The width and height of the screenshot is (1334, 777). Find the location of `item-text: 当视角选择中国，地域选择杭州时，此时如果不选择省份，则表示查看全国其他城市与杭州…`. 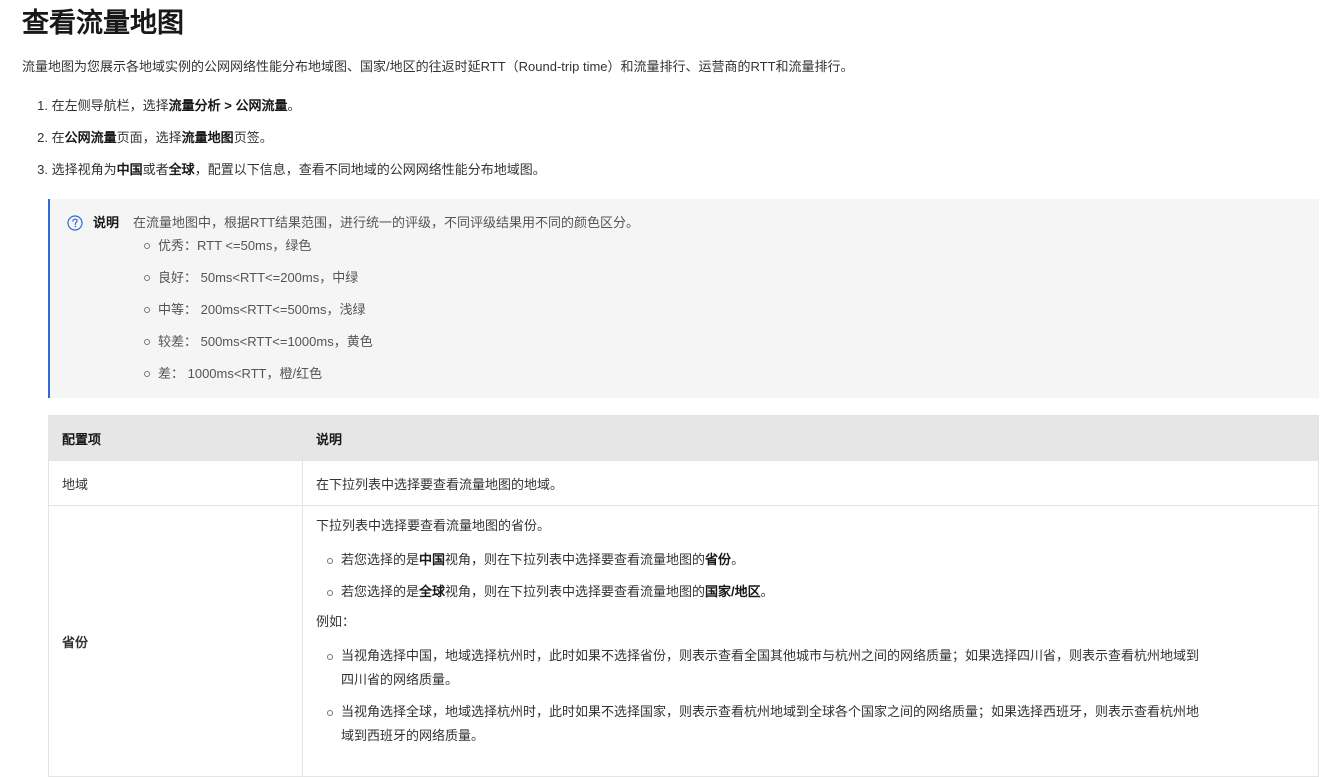

item-text: 当视角选择中国，地域选择杭州时，此时如果不选择省份，则表示查看全国其他城市与杭州… is located at coordinates (770, 655).